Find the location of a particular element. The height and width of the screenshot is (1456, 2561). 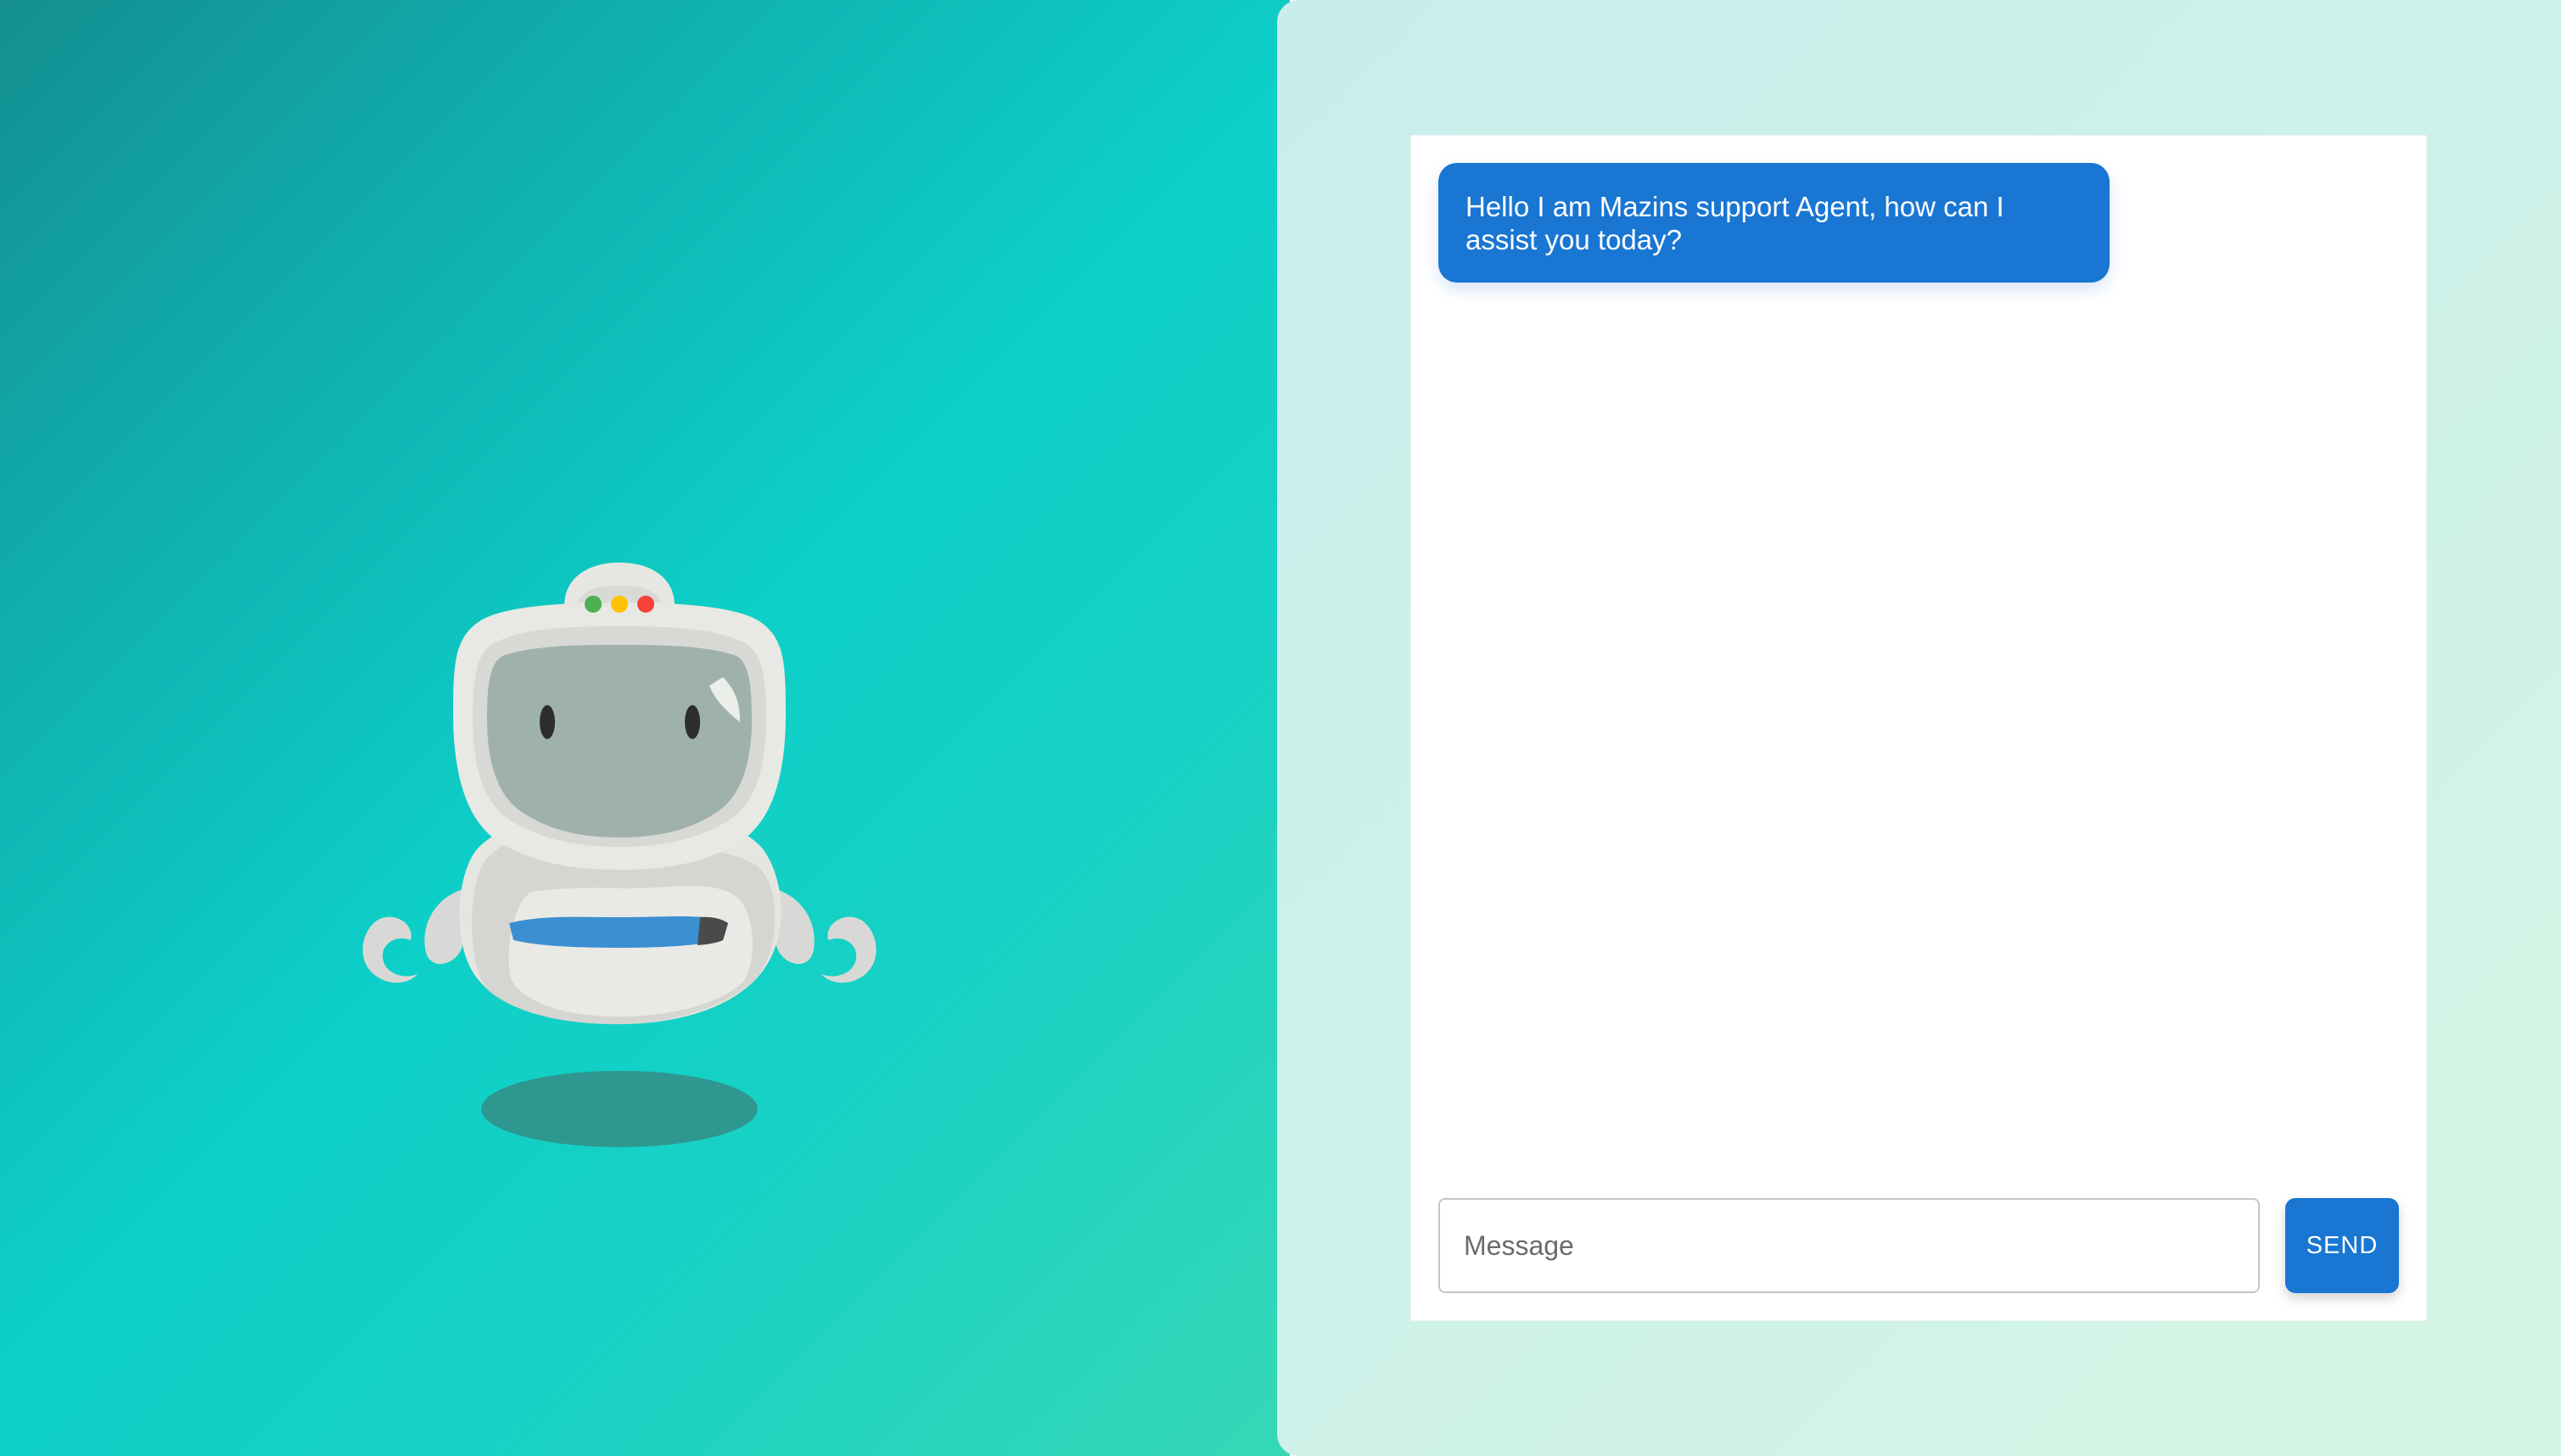

message-composer: SEND is located at coordinates (1919, 1245).